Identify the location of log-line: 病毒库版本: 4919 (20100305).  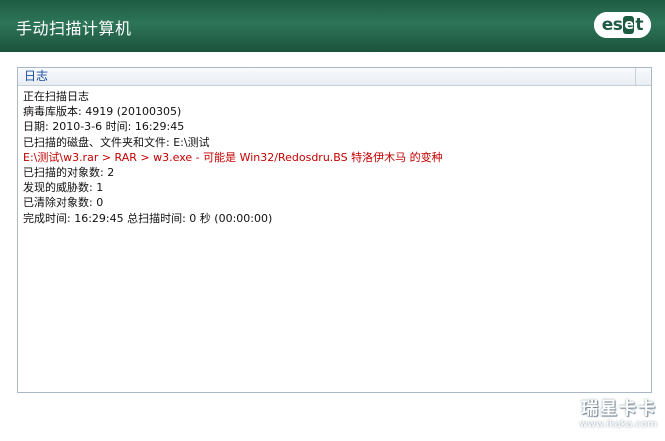
(102, 112).